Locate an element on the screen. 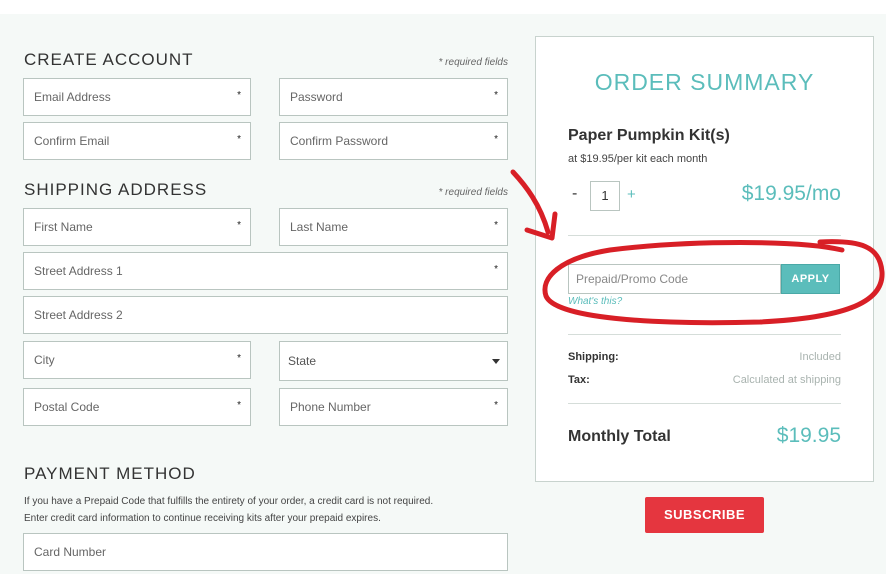 The image size is (886, 574). subscribe-button: SUBSCRIBE is located at coordinates (704, 515).